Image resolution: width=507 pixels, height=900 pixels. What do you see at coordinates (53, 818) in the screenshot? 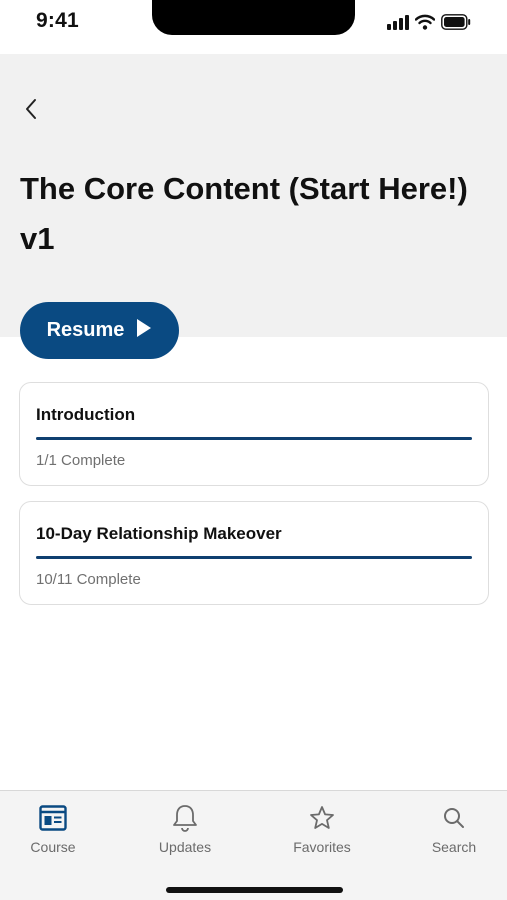
I see `course-icon` at bounding box center [53, 818].